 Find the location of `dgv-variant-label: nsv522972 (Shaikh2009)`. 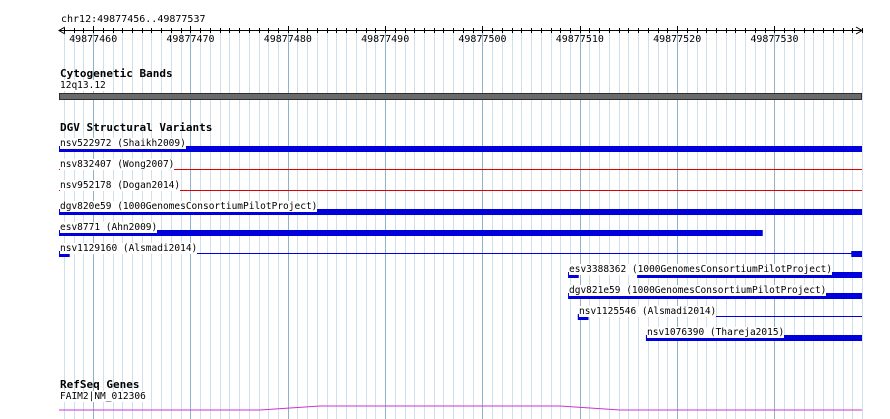

dgv-variant-label: nsv522972 (Shaikh2009) is located at coordinates (123, 143).